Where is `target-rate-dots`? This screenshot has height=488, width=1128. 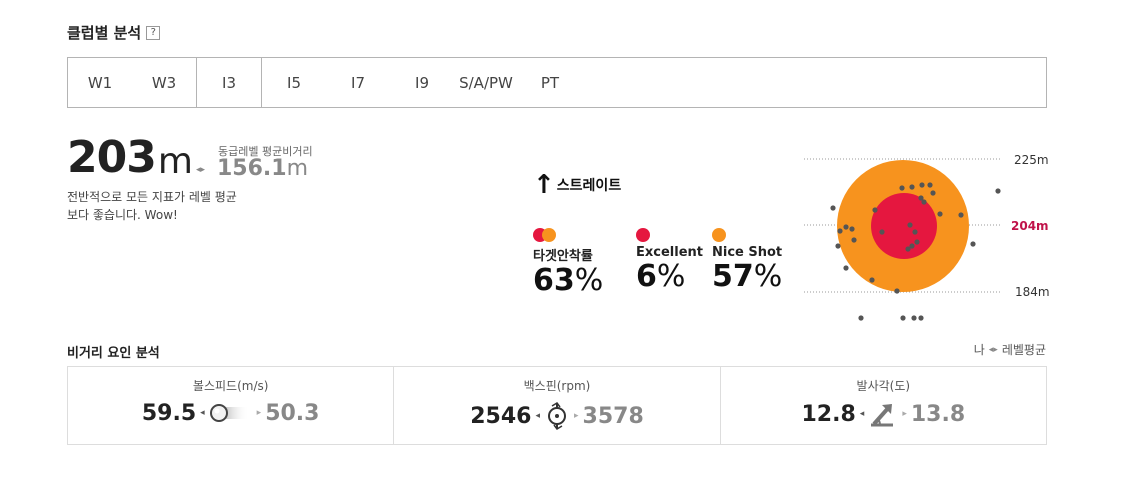
target-rate-dots is located at coordinates (568, 236).